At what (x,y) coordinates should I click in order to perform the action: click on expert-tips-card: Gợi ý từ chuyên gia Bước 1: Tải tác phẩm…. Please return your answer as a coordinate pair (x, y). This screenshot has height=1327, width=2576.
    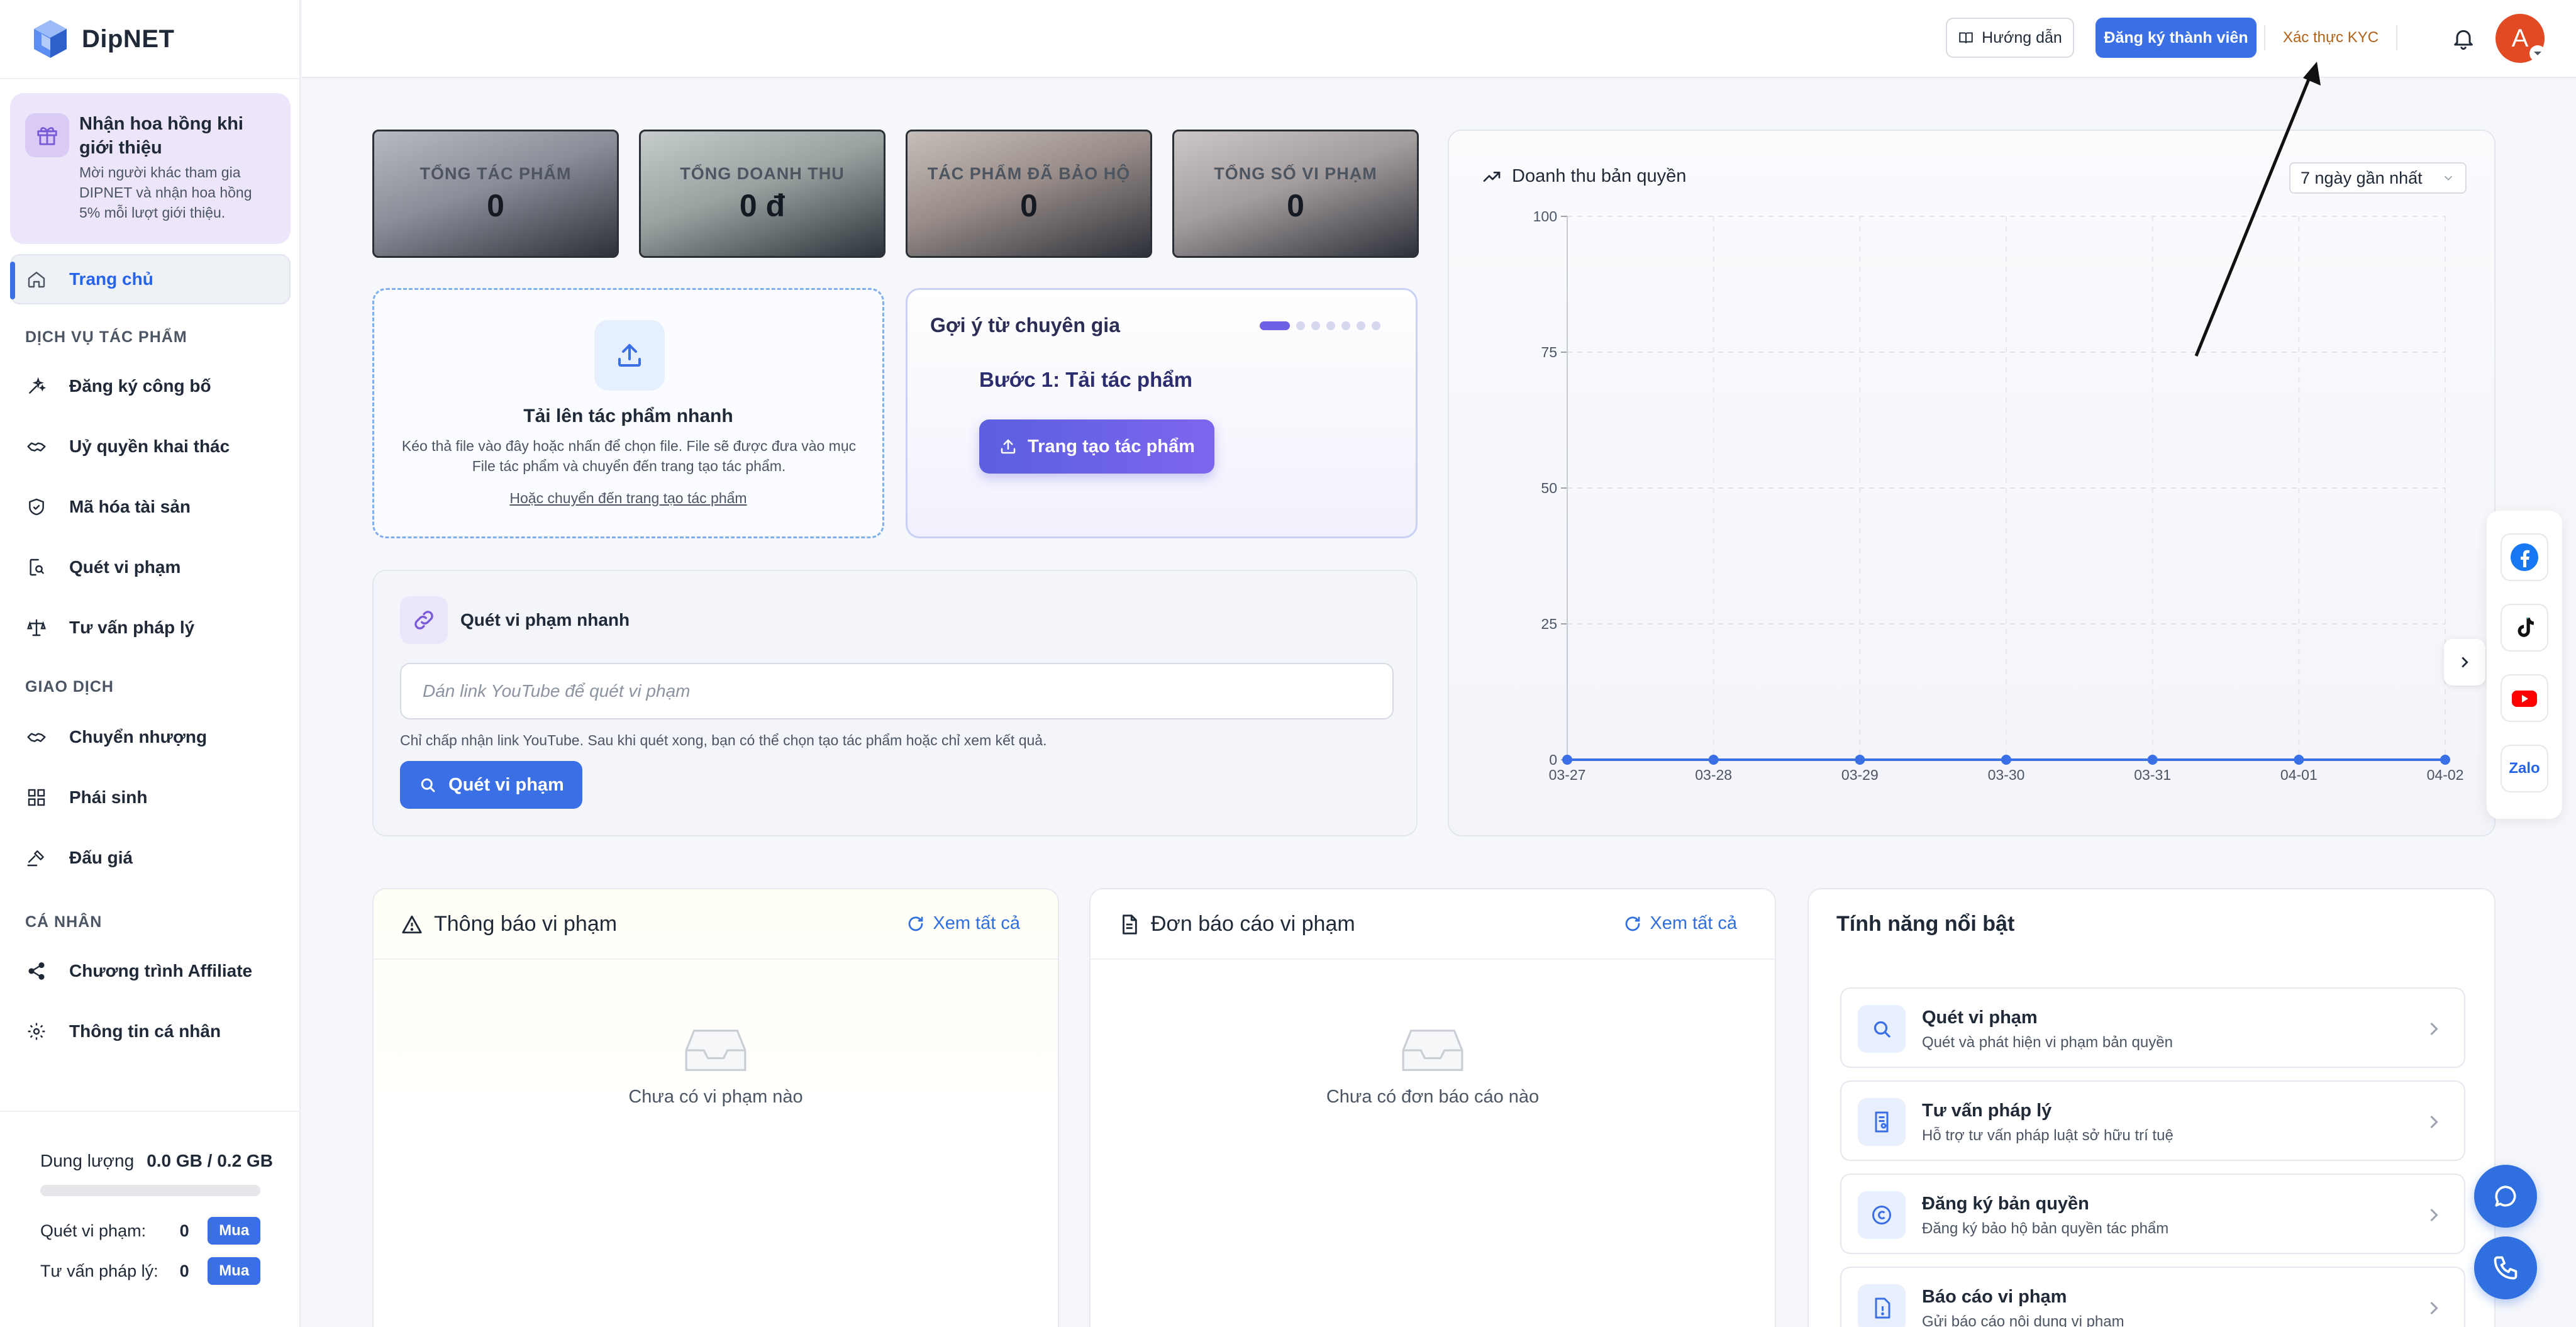
    Looking at the image, I should click on (1162, 413).